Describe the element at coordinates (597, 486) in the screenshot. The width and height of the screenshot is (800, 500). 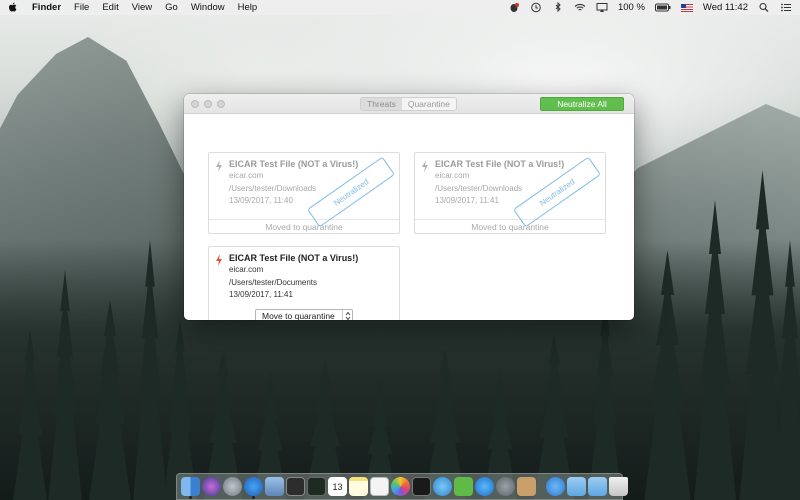
I see `downloads-icon` at that location.